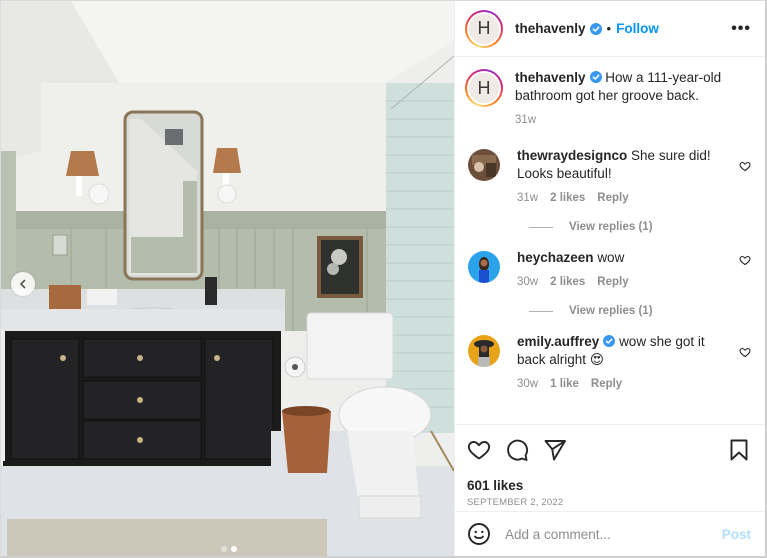 Image resolution: width=767 pixels, height=558 pixels. What do you see at coordinates (741, 28) in the screenshot?
I see `more-options-icon: •••` at bounding box center [741, 28].